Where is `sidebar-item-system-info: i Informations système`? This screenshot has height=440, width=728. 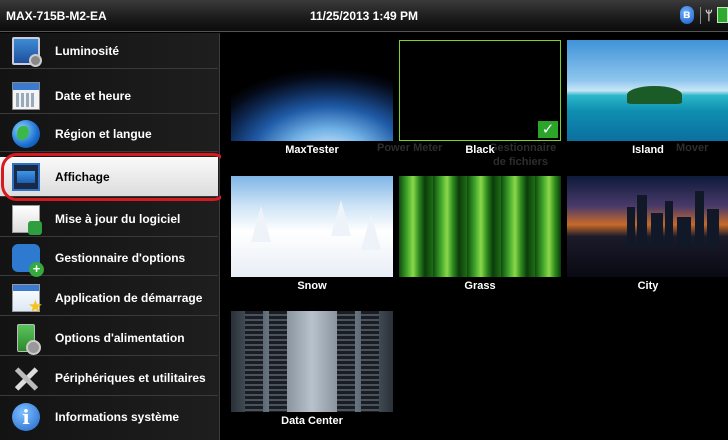
sidebar-item-system-info: i Informations système is located at coordinates (109, 417).